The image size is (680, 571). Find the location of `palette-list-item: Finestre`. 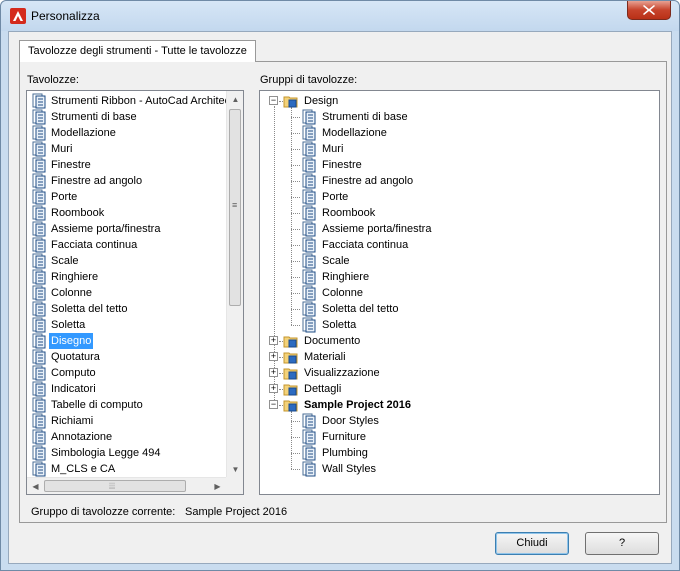

palette-list-item: Finestre is located at coordinates (127, 165).